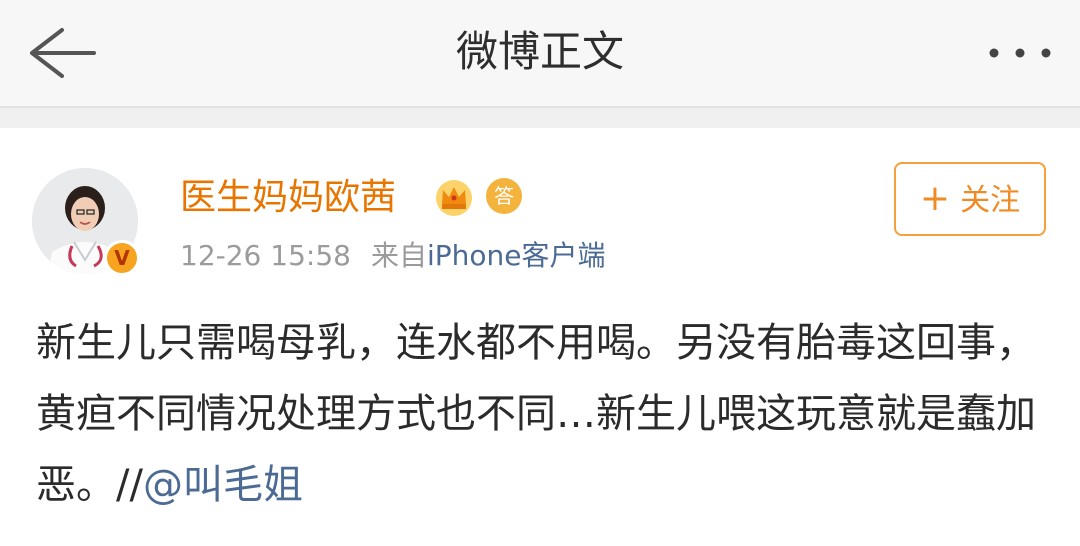 The width and height of the screenshot is (1080, 546). What do you see at coordinates (935, 198) in the screenshot?
I see `plus-icon: +` at bounding box center [935, 198].